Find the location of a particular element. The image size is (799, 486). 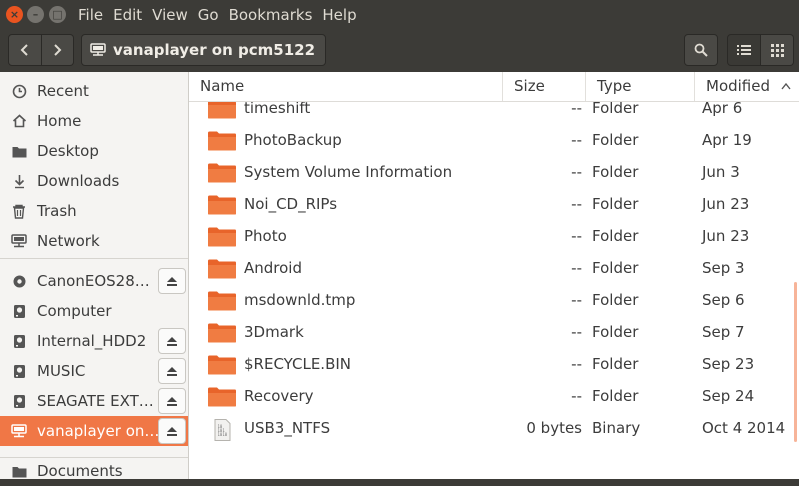

toolbar: vanaplayer on pcm5122 is located at coordinates (399, 51).